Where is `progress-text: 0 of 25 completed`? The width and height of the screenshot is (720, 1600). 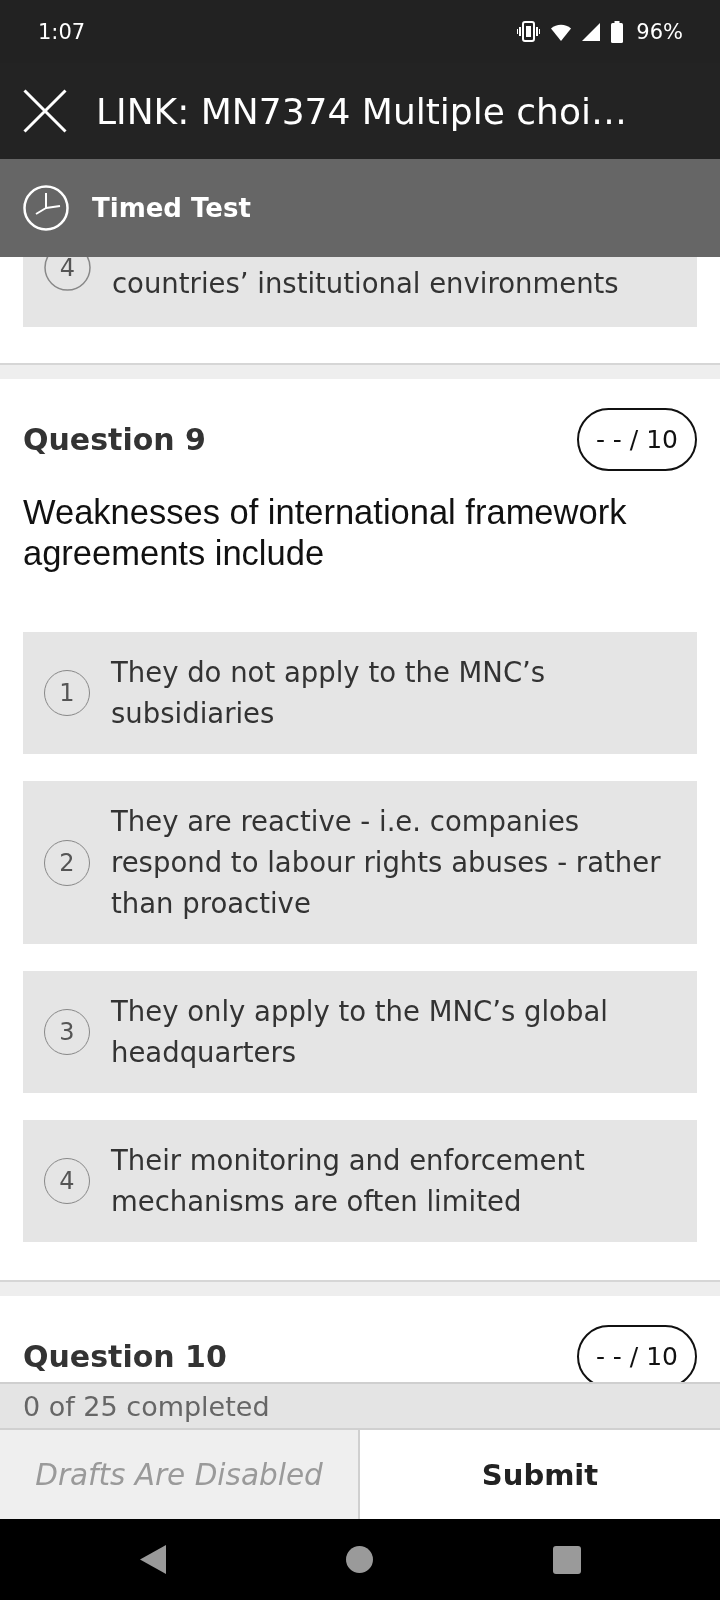
progress-text: 0 of 25 completed is located at coordinates (146, 1406).